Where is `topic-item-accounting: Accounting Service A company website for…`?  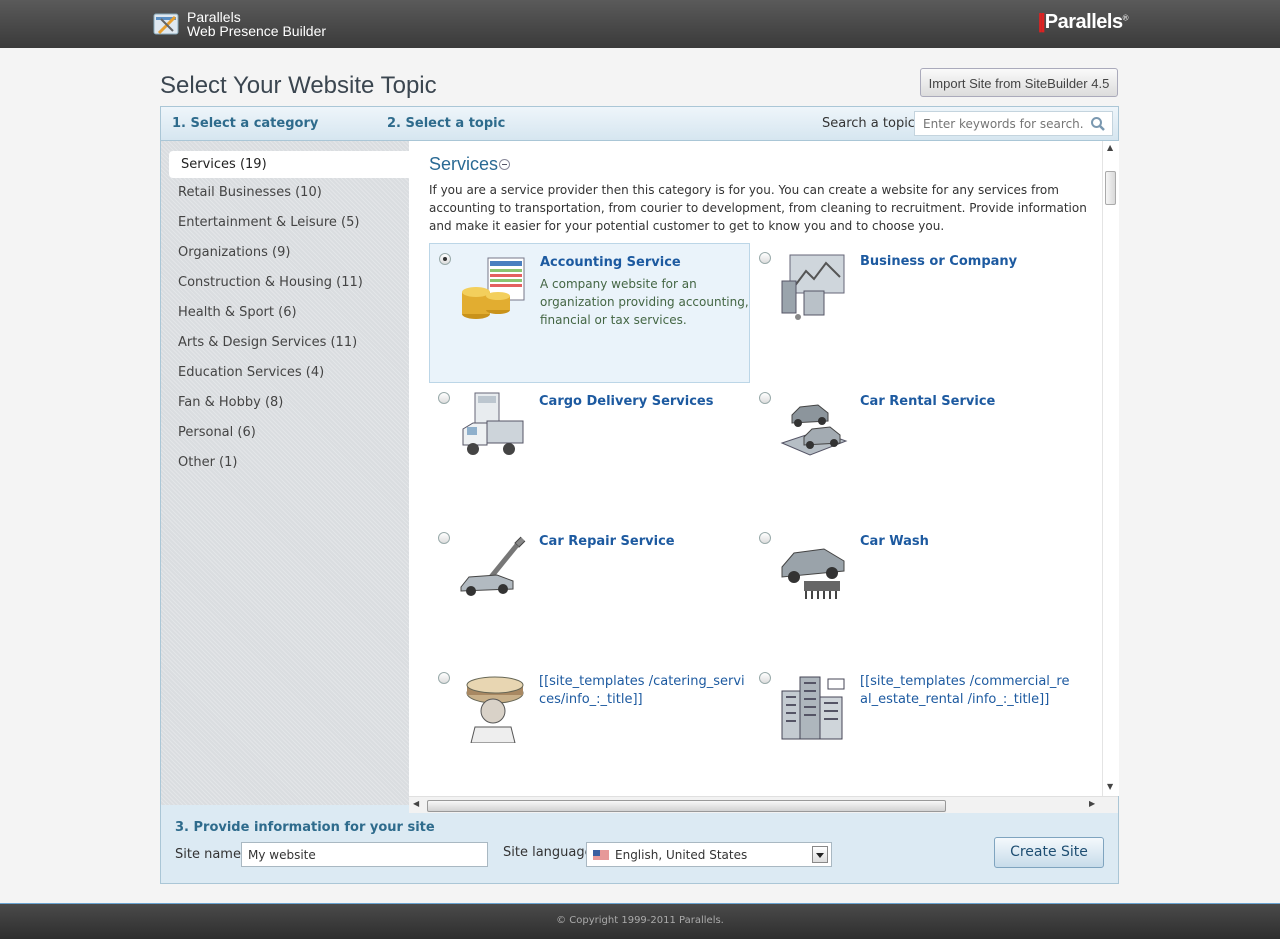
topic-item-accounting: Accounting Service A company website for… is located at coordinates (589, 313).